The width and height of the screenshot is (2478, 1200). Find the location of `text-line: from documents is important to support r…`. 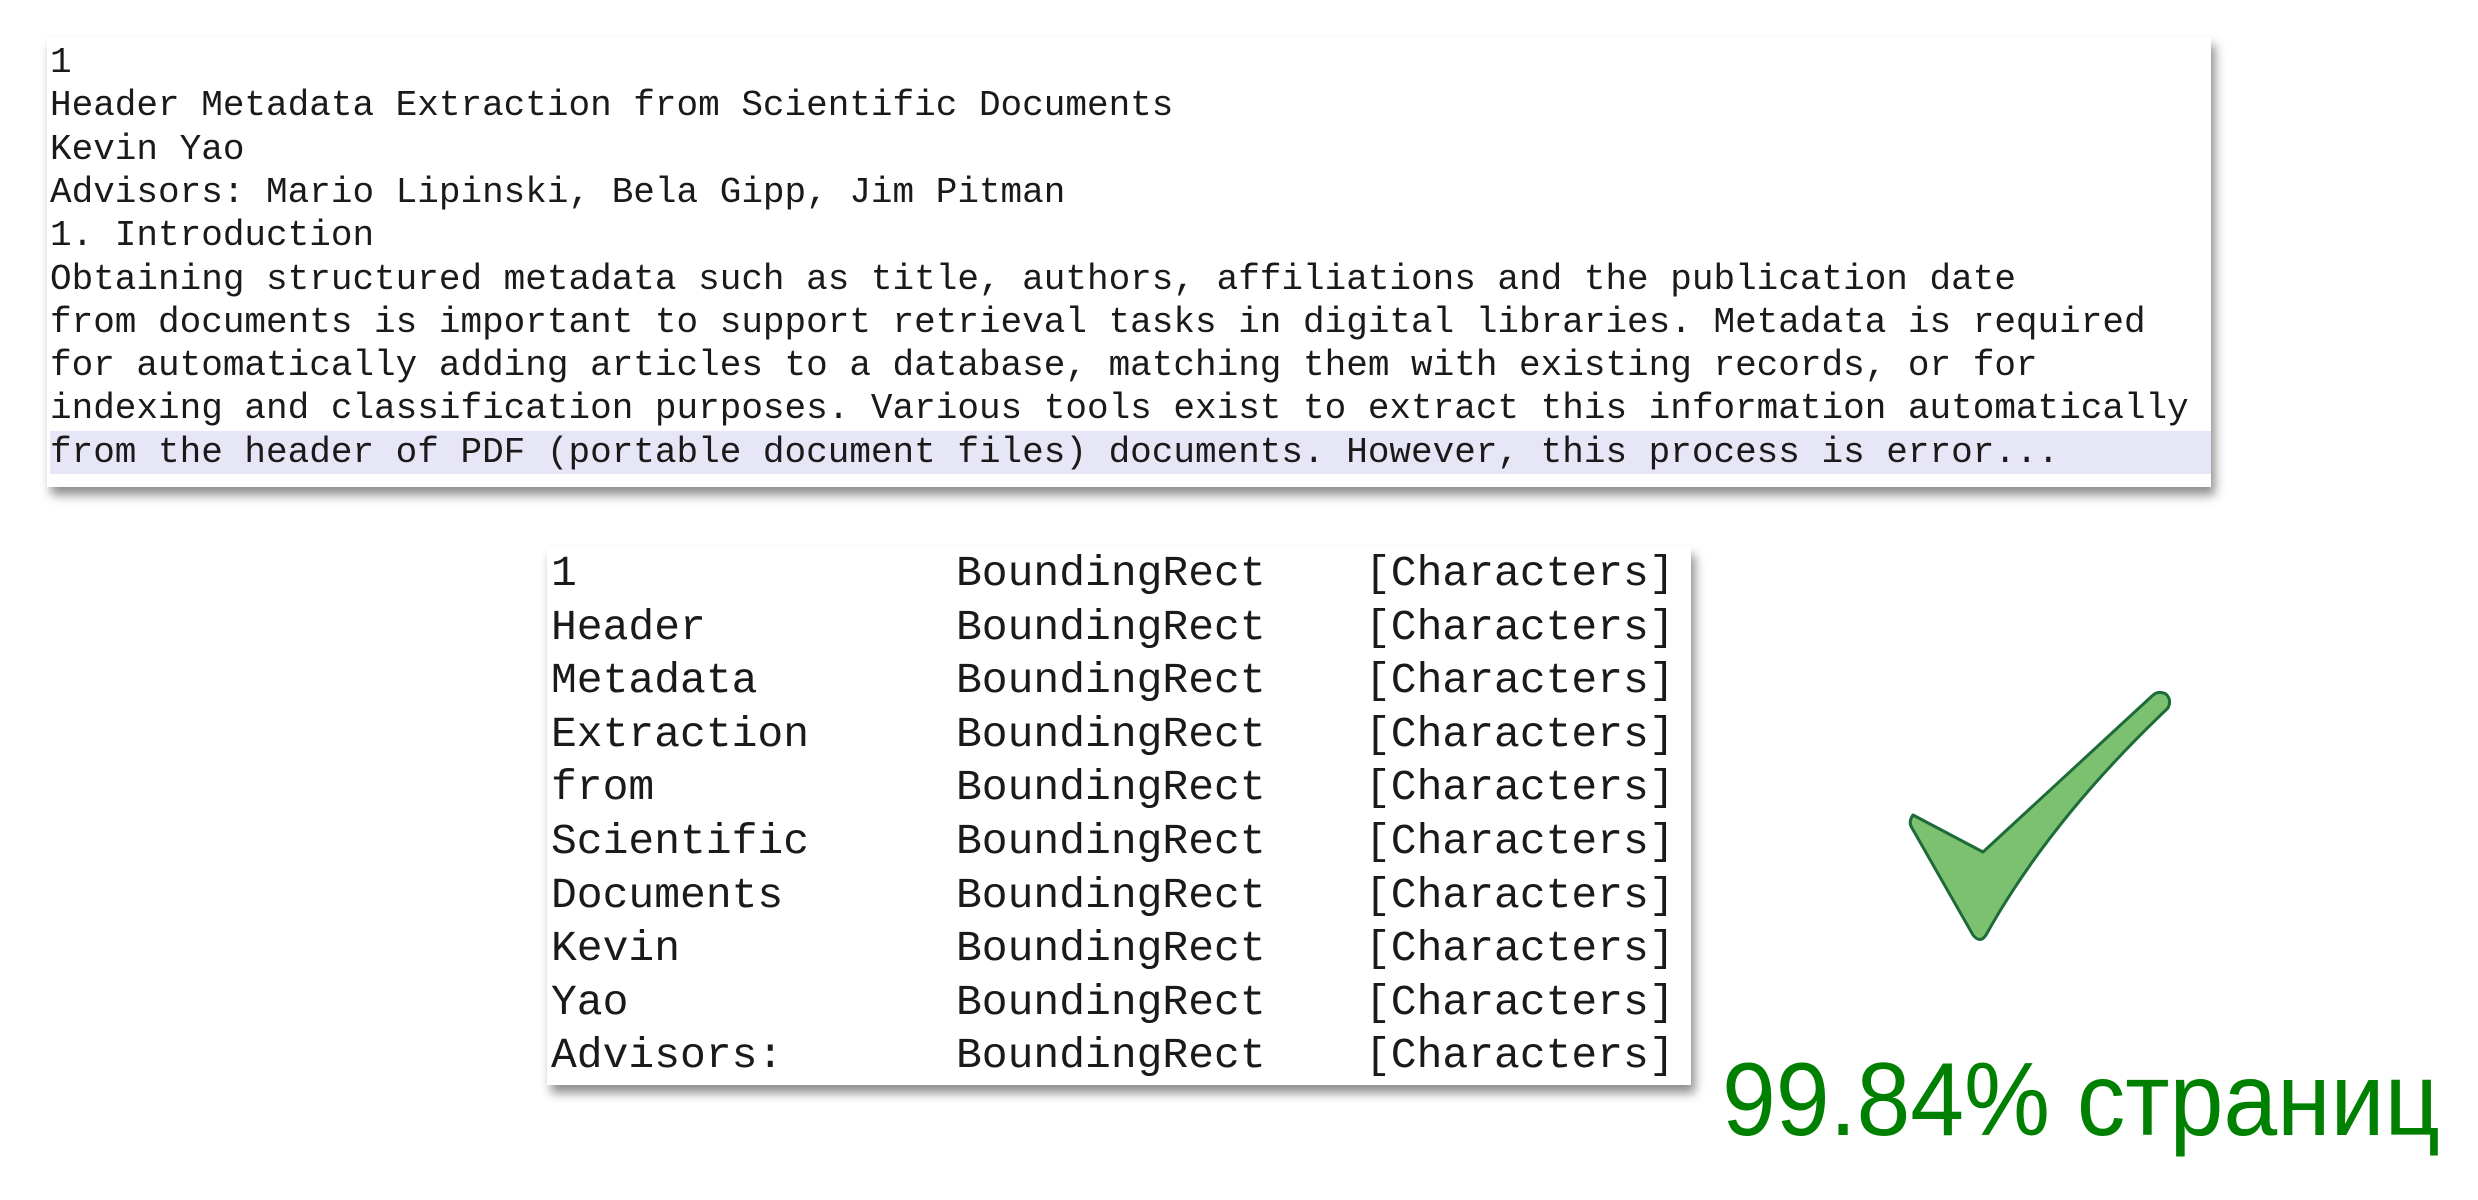

text-line: from documents is important to support r… is located at coordinates (1098, 322).